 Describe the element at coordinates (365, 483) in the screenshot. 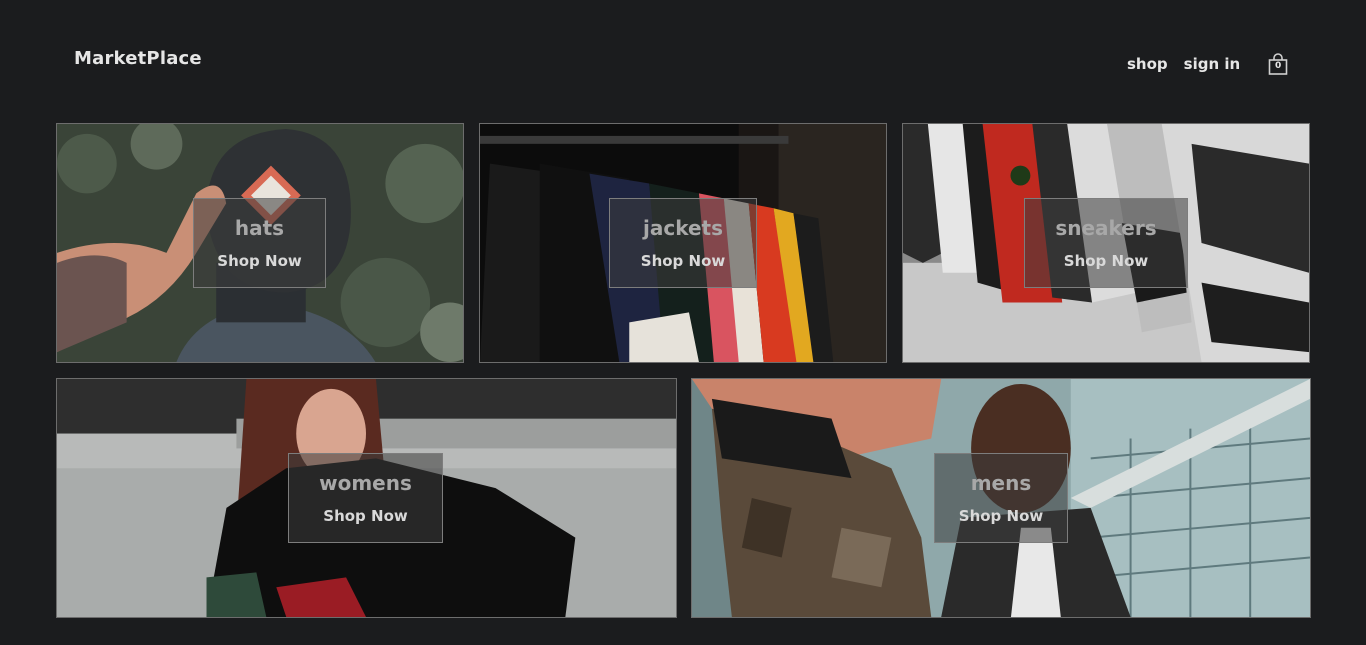

I see `category-title: womens` at that location.